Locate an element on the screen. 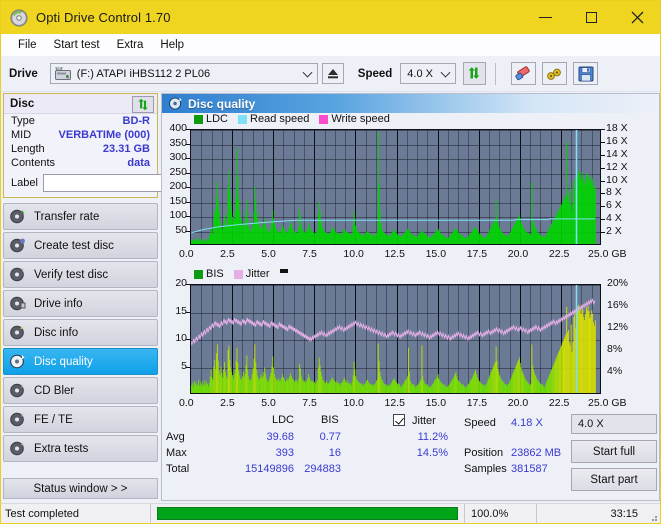 The width and height of the screenshot is (661, 524). drive-icon is located at coordinates (62, 73).